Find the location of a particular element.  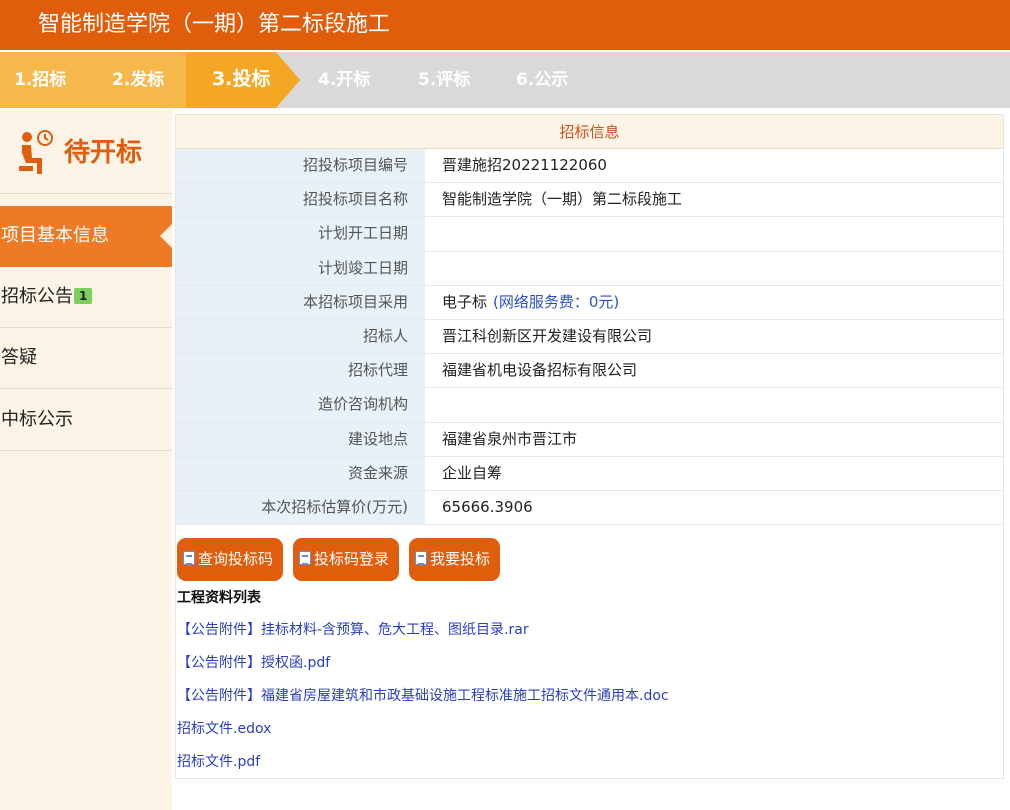

row-value: 65666.3906 is located at coordinates (487, 506).